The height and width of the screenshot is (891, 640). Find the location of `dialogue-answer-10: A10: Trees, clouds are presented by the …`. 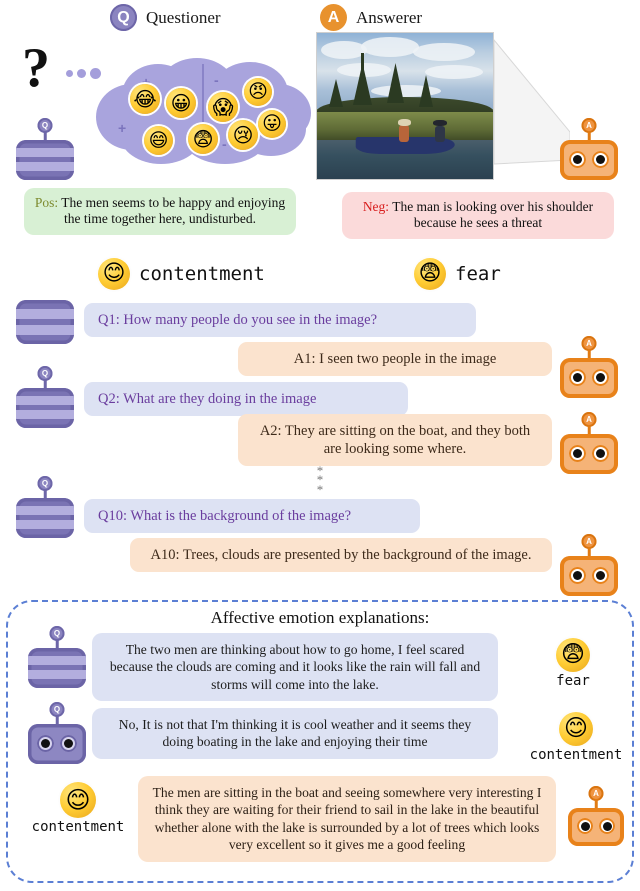

dialogue-answer-10: A10: Trees, clouds are presented by the … is located at coordinates (341, 555).